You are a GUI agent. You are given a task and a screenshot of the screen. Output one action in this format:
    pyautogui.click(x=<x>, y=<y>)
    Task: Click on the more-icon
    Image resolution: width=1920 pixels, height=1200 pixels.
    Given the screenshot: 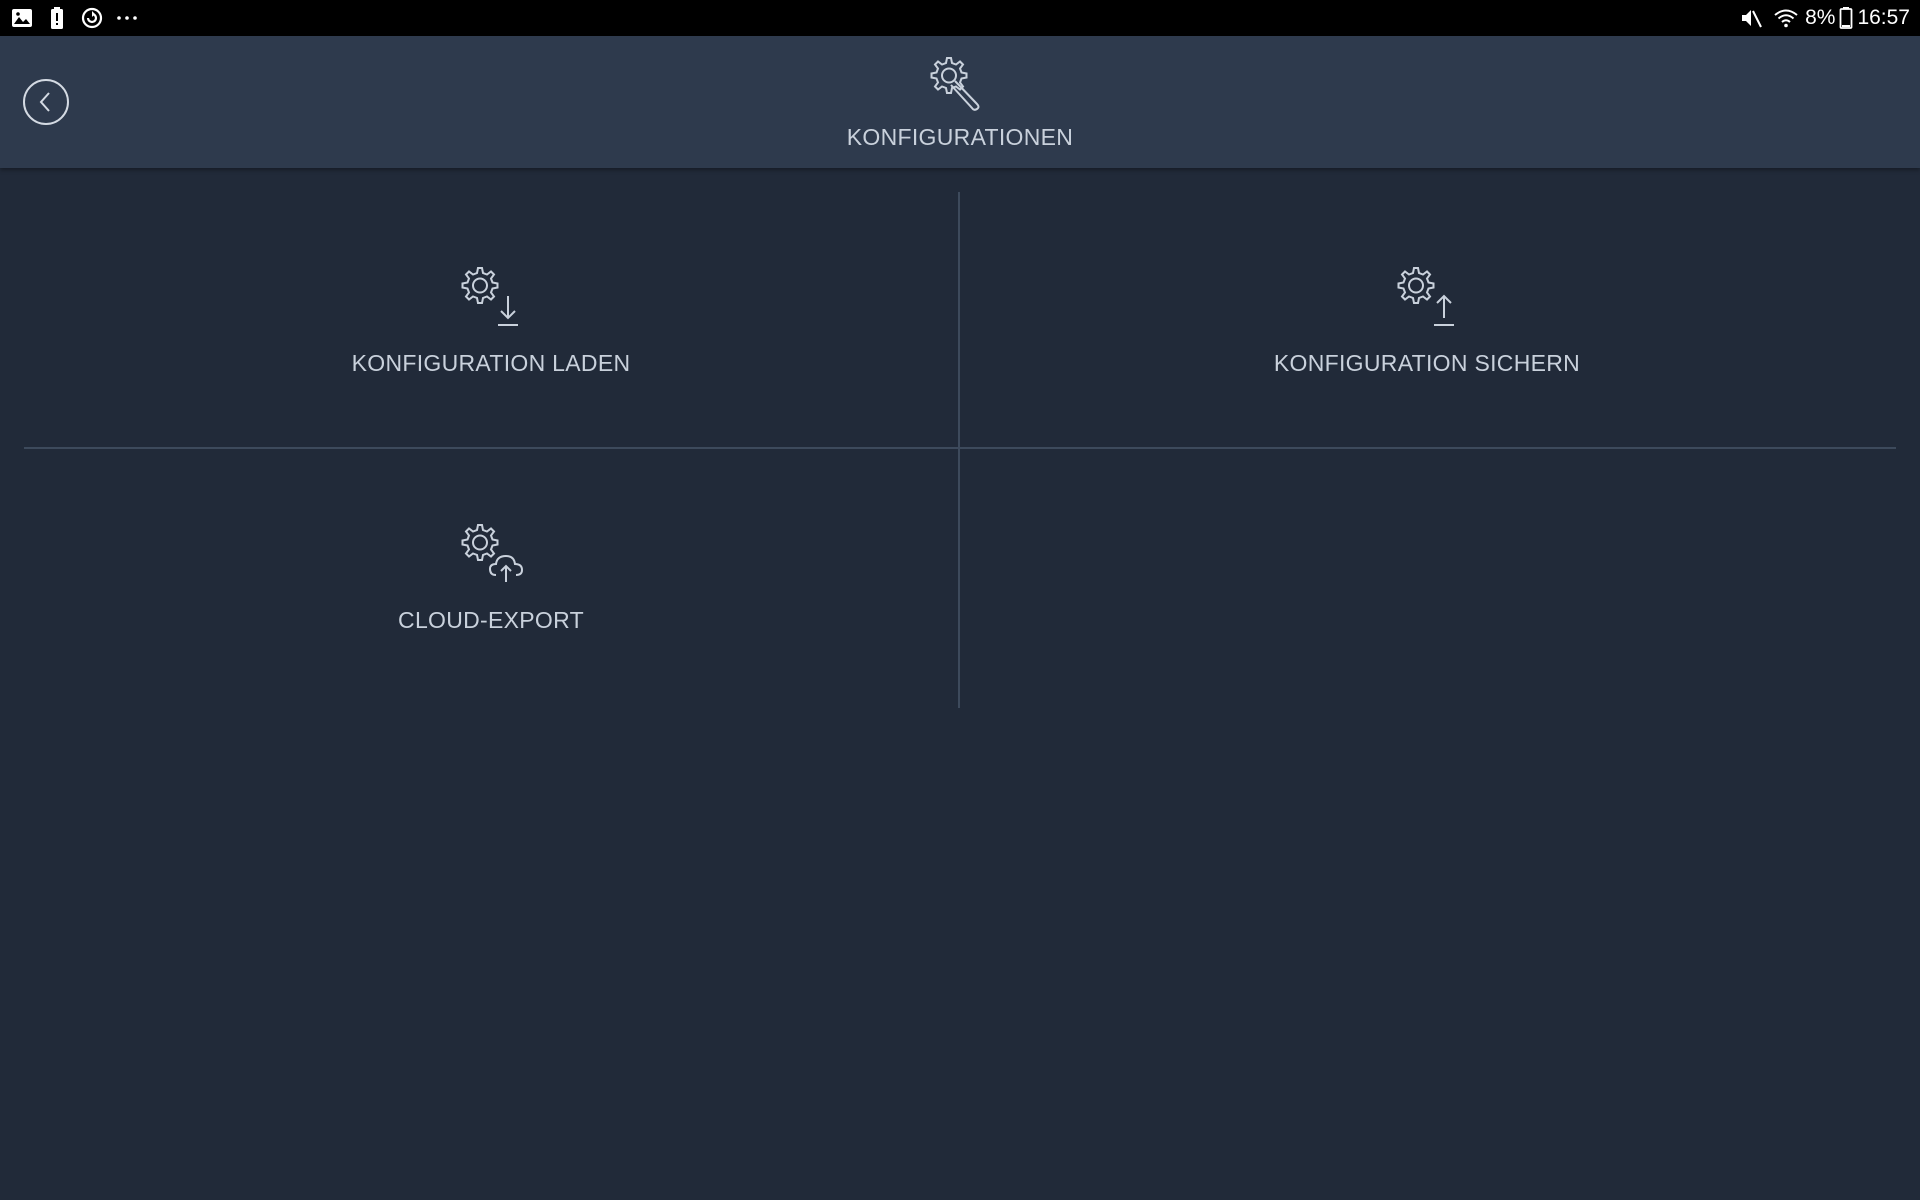 What is the action you would take?
    pyautogui.click(x=127, y=18)
    